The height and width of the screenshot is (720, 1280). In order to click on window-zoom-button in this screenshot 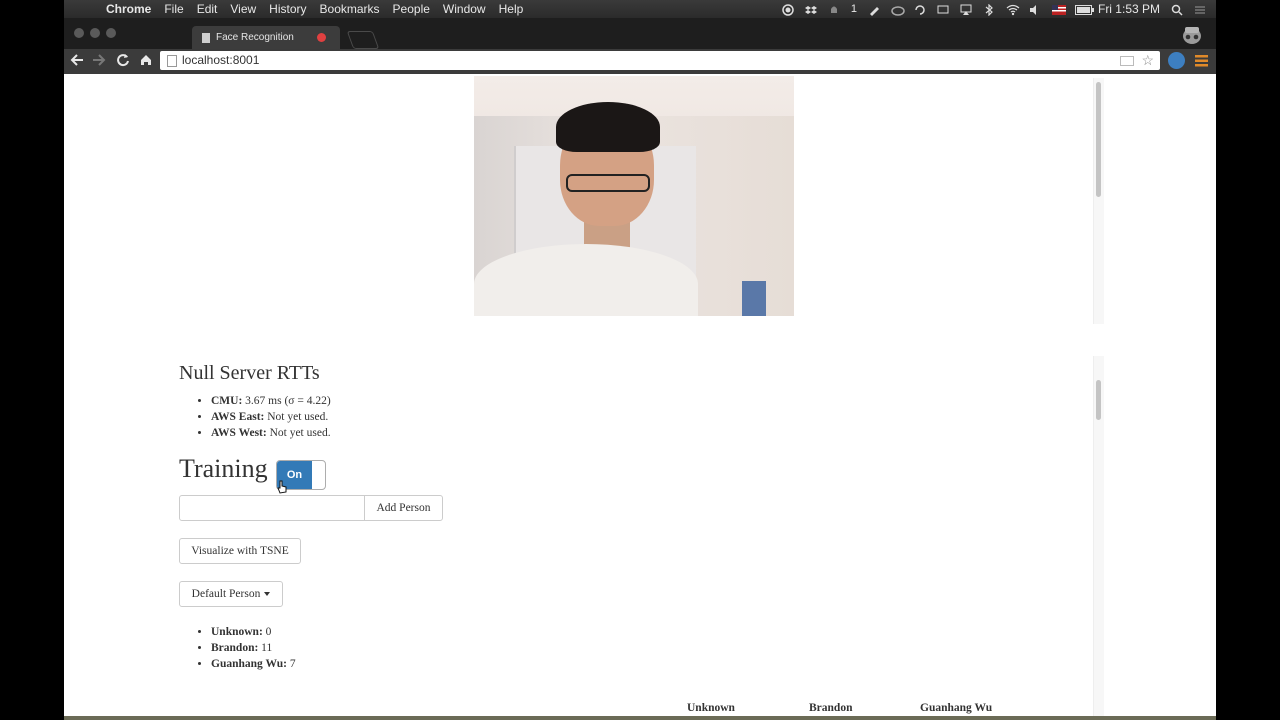, I will do `click(111, 33)`.